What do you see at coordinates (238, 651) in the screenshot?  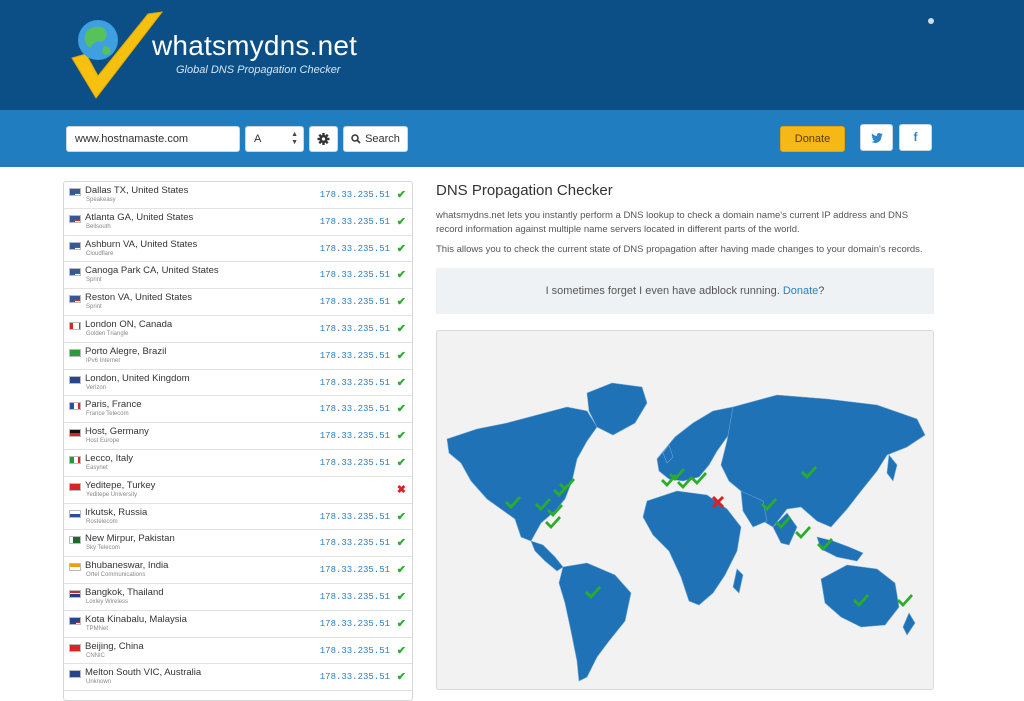 I see `table-row: Beijing, China CNNIC 178.33.235.51 ✔` at bounding box center [238, 651].